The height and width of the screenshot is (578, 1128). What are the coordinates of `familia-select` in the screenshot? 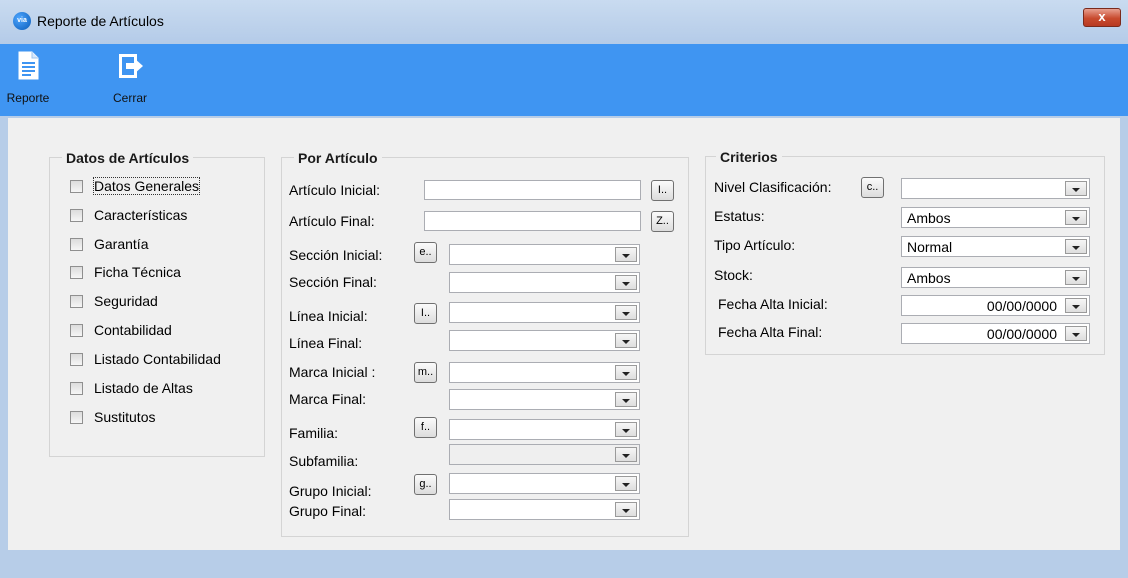 It's located at (544, 429).